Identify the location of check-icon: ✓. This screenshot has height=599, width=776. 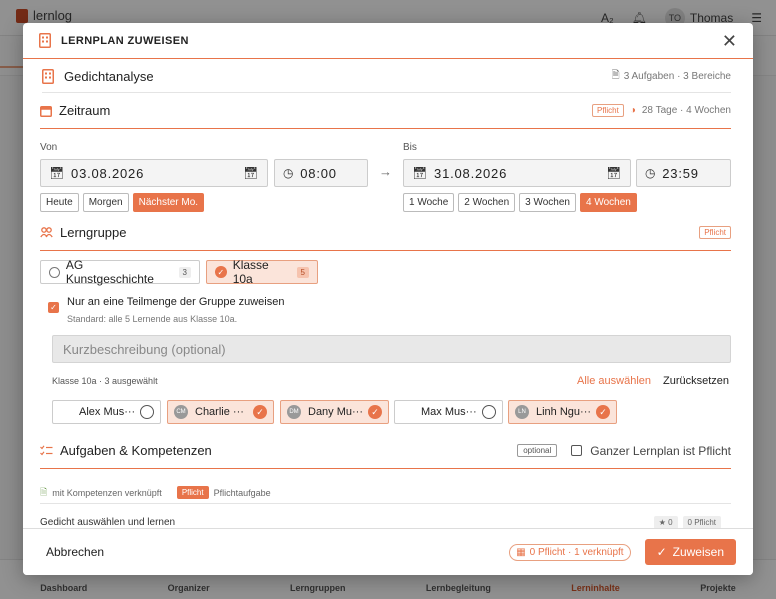
(661, 552).